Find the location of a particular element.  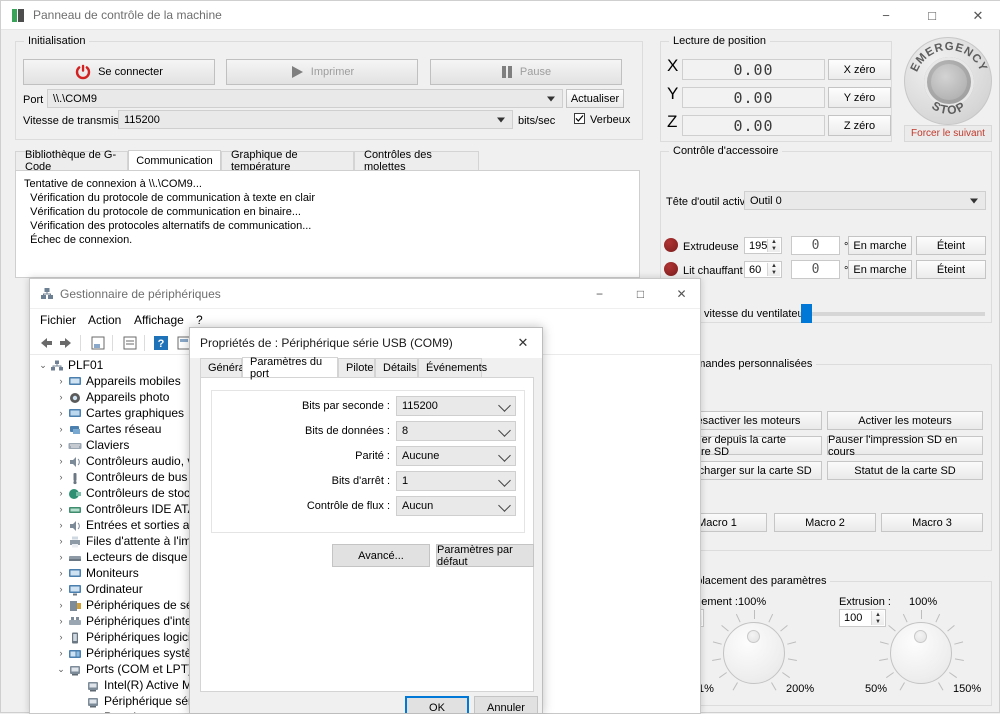

accessory-legend: Contrôle d'accessoire is located at coordinates (726, 151).